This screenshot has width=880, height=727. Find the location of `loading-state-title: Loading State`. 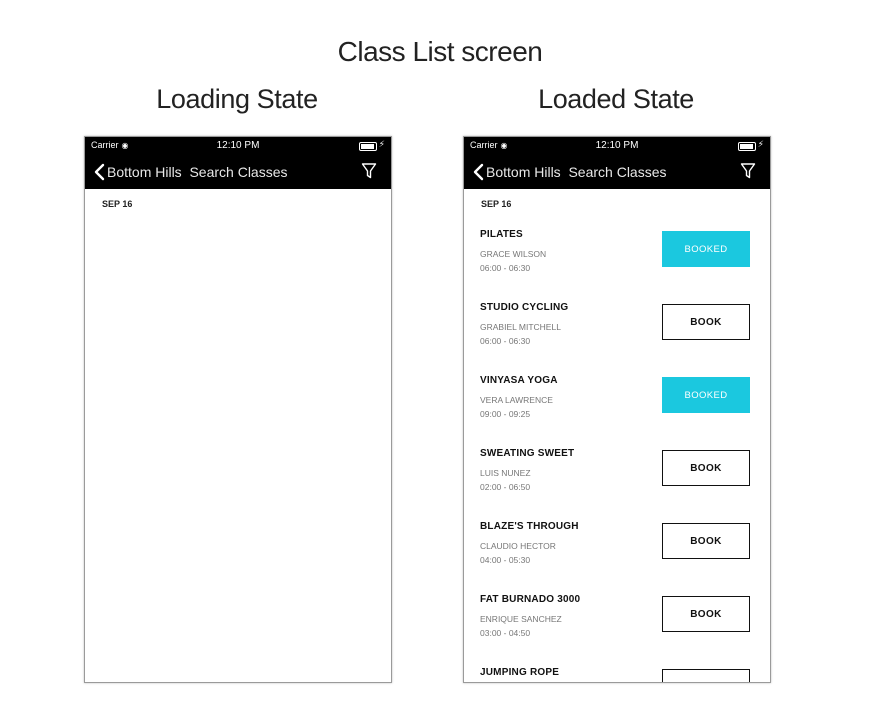

loading-state-title: Loading State is located at coordinates (237, 99).